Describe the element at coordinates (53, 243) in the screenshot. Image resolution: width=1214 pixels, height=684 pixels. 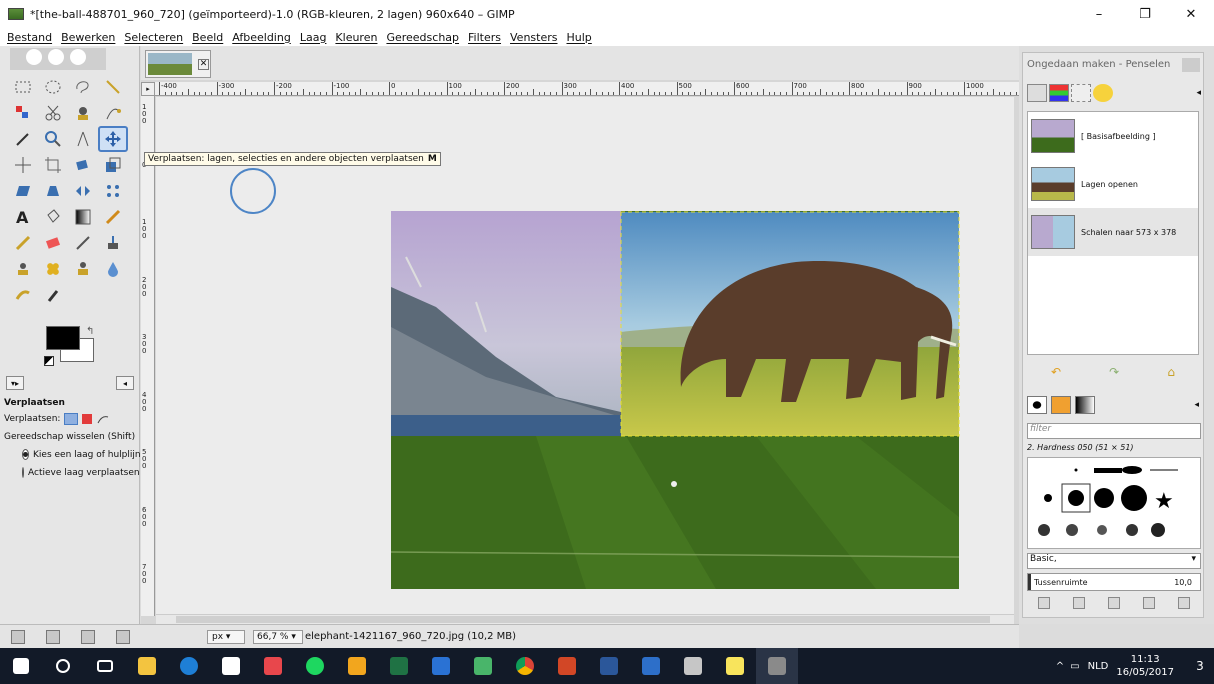
I see `eraser-tool` at that location.